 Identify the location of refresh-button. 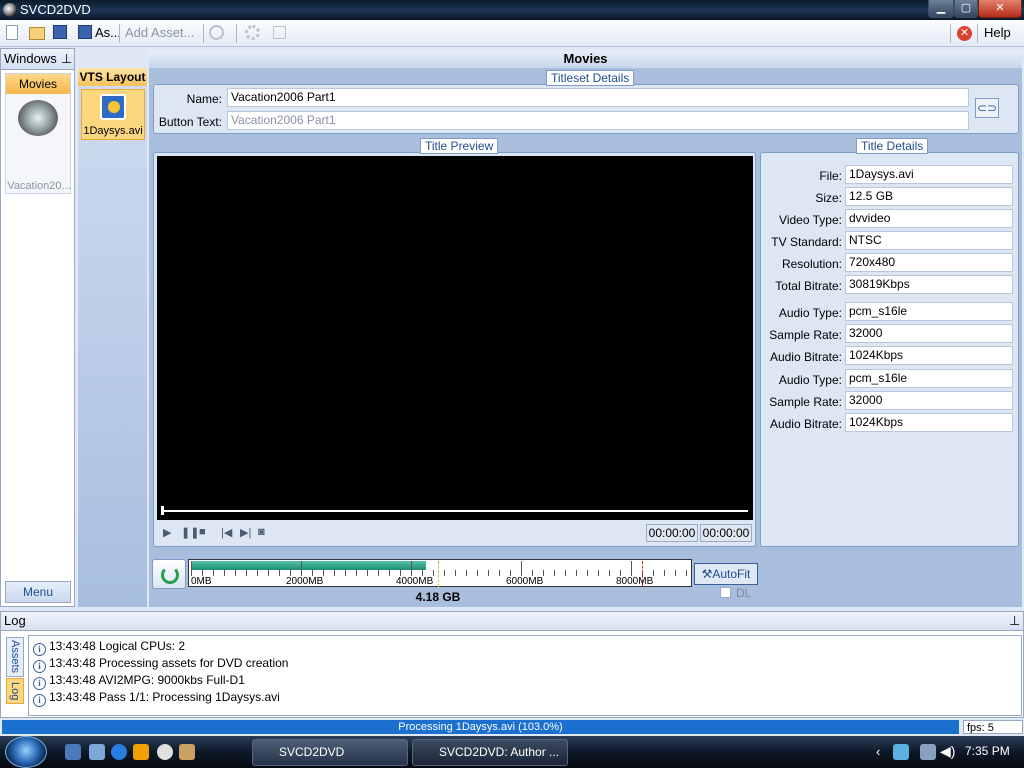
(169, 574).